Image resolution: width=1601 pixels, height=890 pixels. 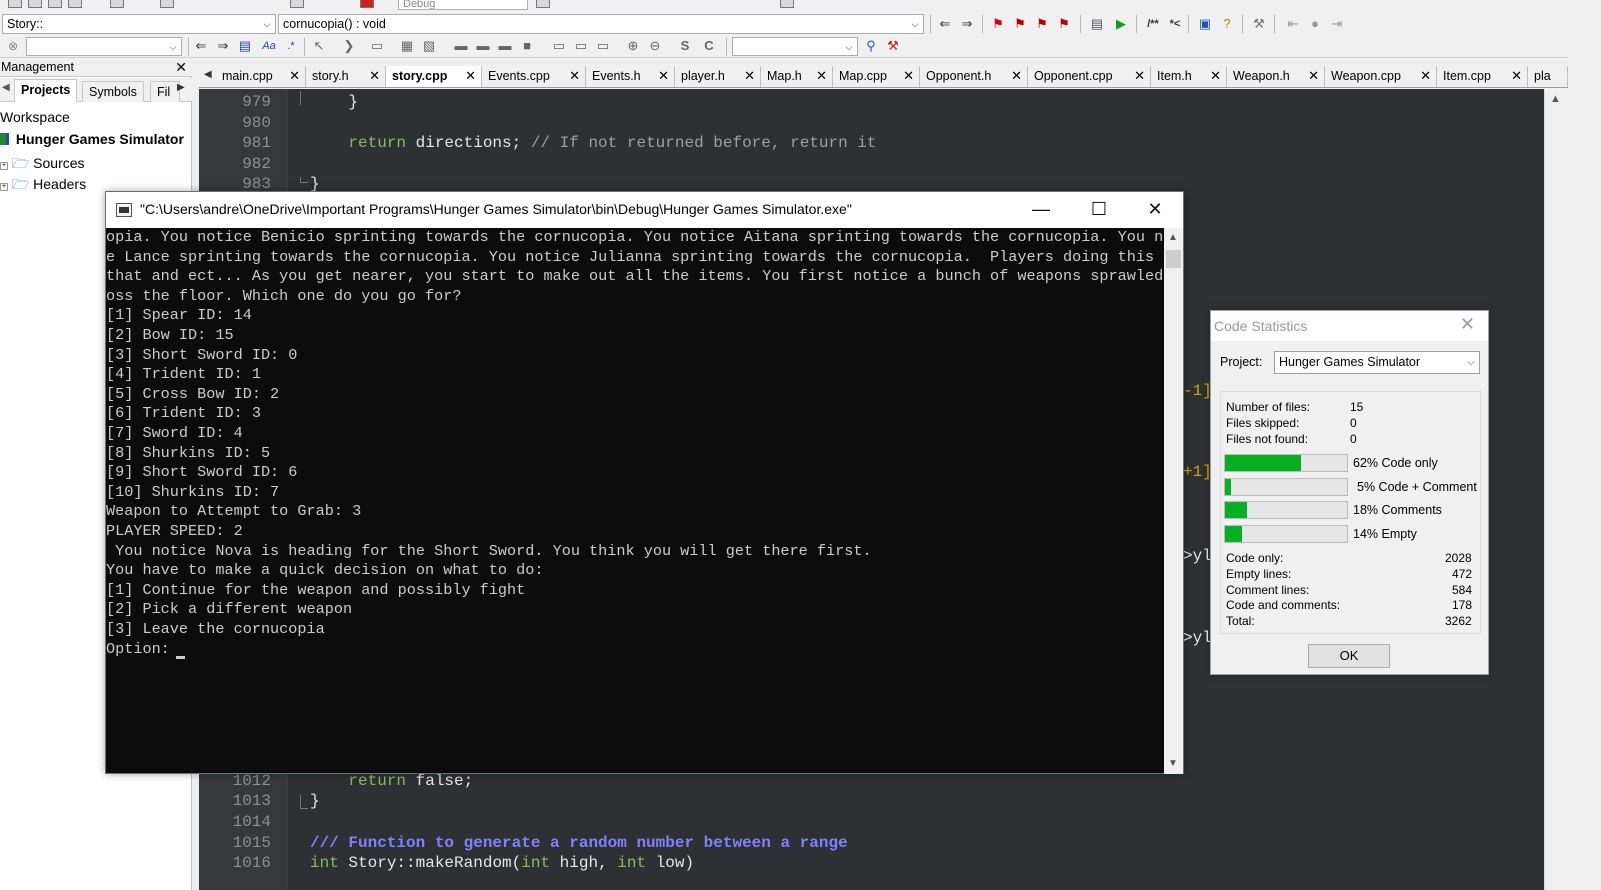 What do you see at coordinates (463, 5) in the screenshot?
I see `build-target-select: Debug` at bounding box center [463, 5].